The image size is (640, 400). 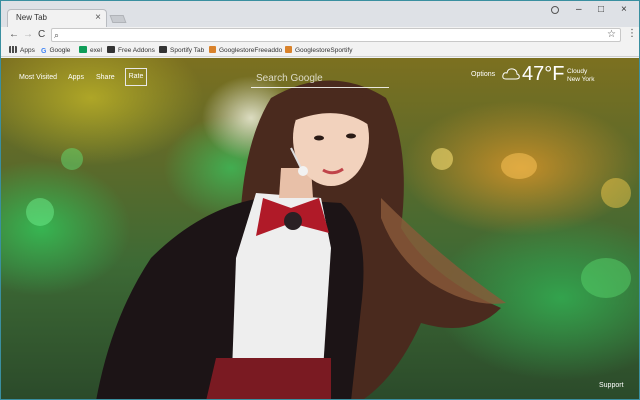 I want to click on addons-icon, so click(x=111, y=49).